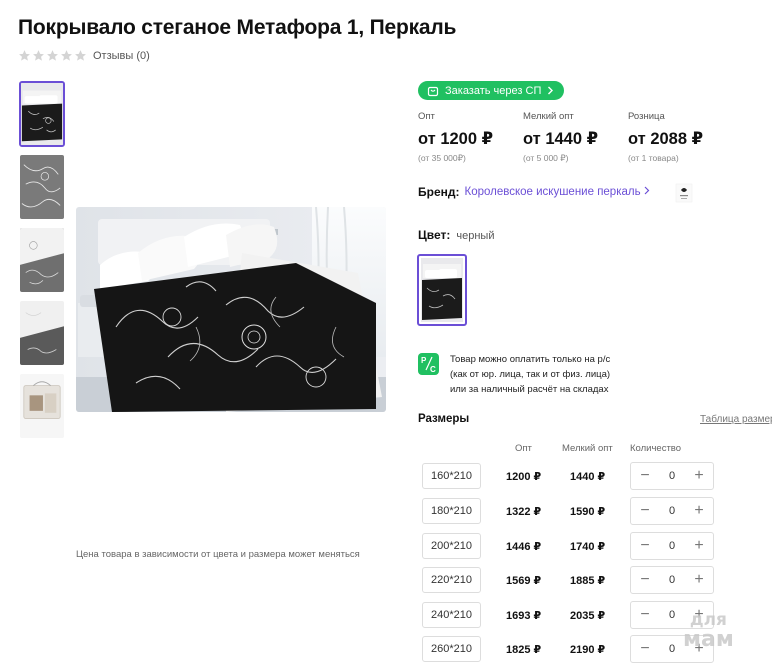 This screenshot has width=772, height=666. Describe the element at coordinates (561, 139) in the screenshot. I see `price-tier-value: от 1440 ₽` at that location.